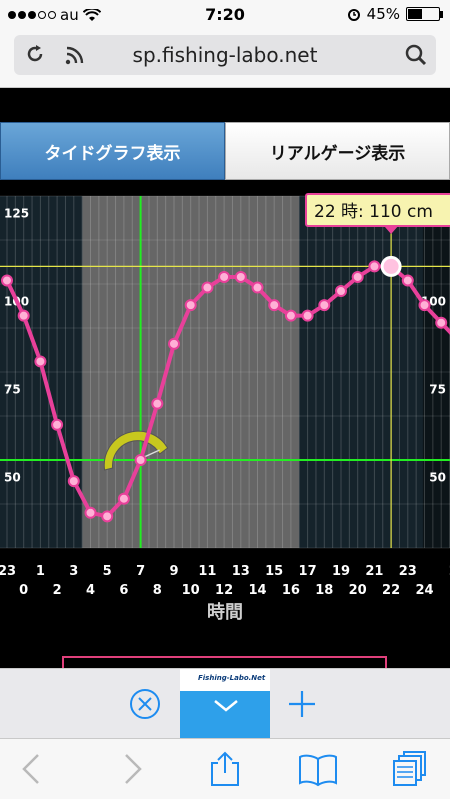  I want to click on browser-url-bar: sp.fishing-labo.net, so click(225, 59).